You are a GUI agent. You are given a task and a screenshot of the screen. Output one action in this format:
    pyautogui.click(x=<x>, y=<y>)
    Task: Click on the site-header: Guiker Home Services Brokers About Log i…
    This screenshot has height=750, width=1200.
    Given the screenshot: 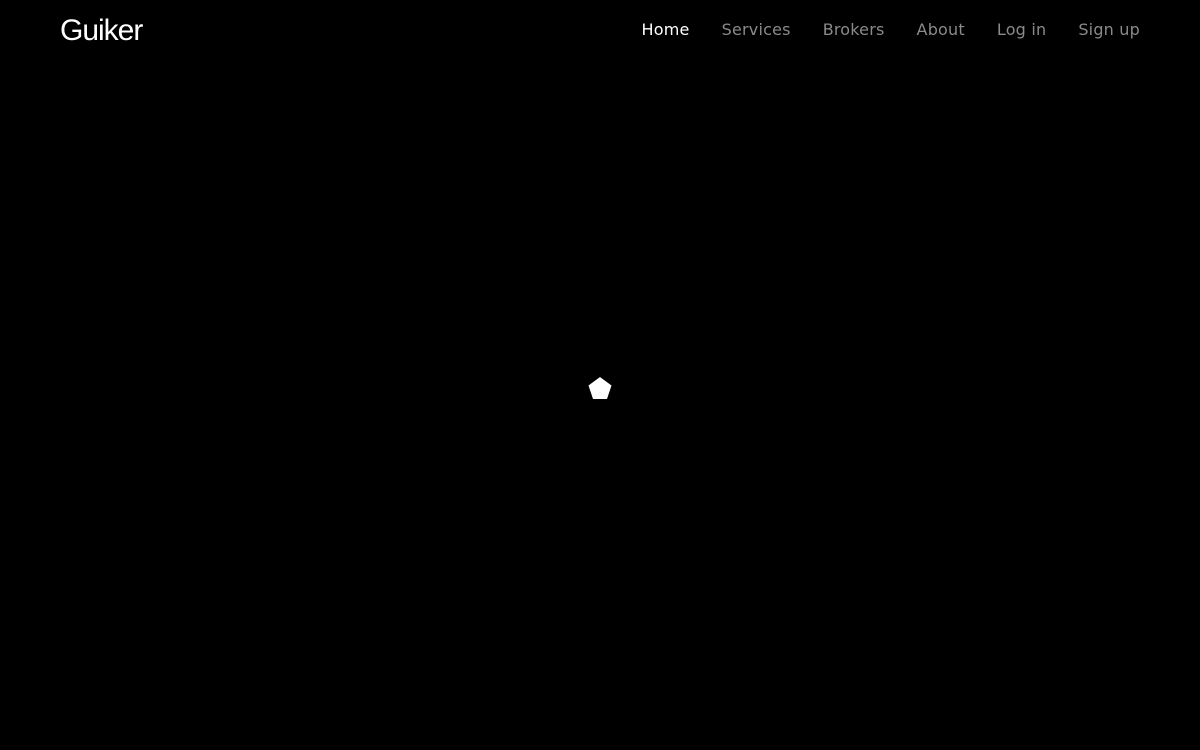 What is the action you would take?
    pyautogui.click(x=600, y=31)
    